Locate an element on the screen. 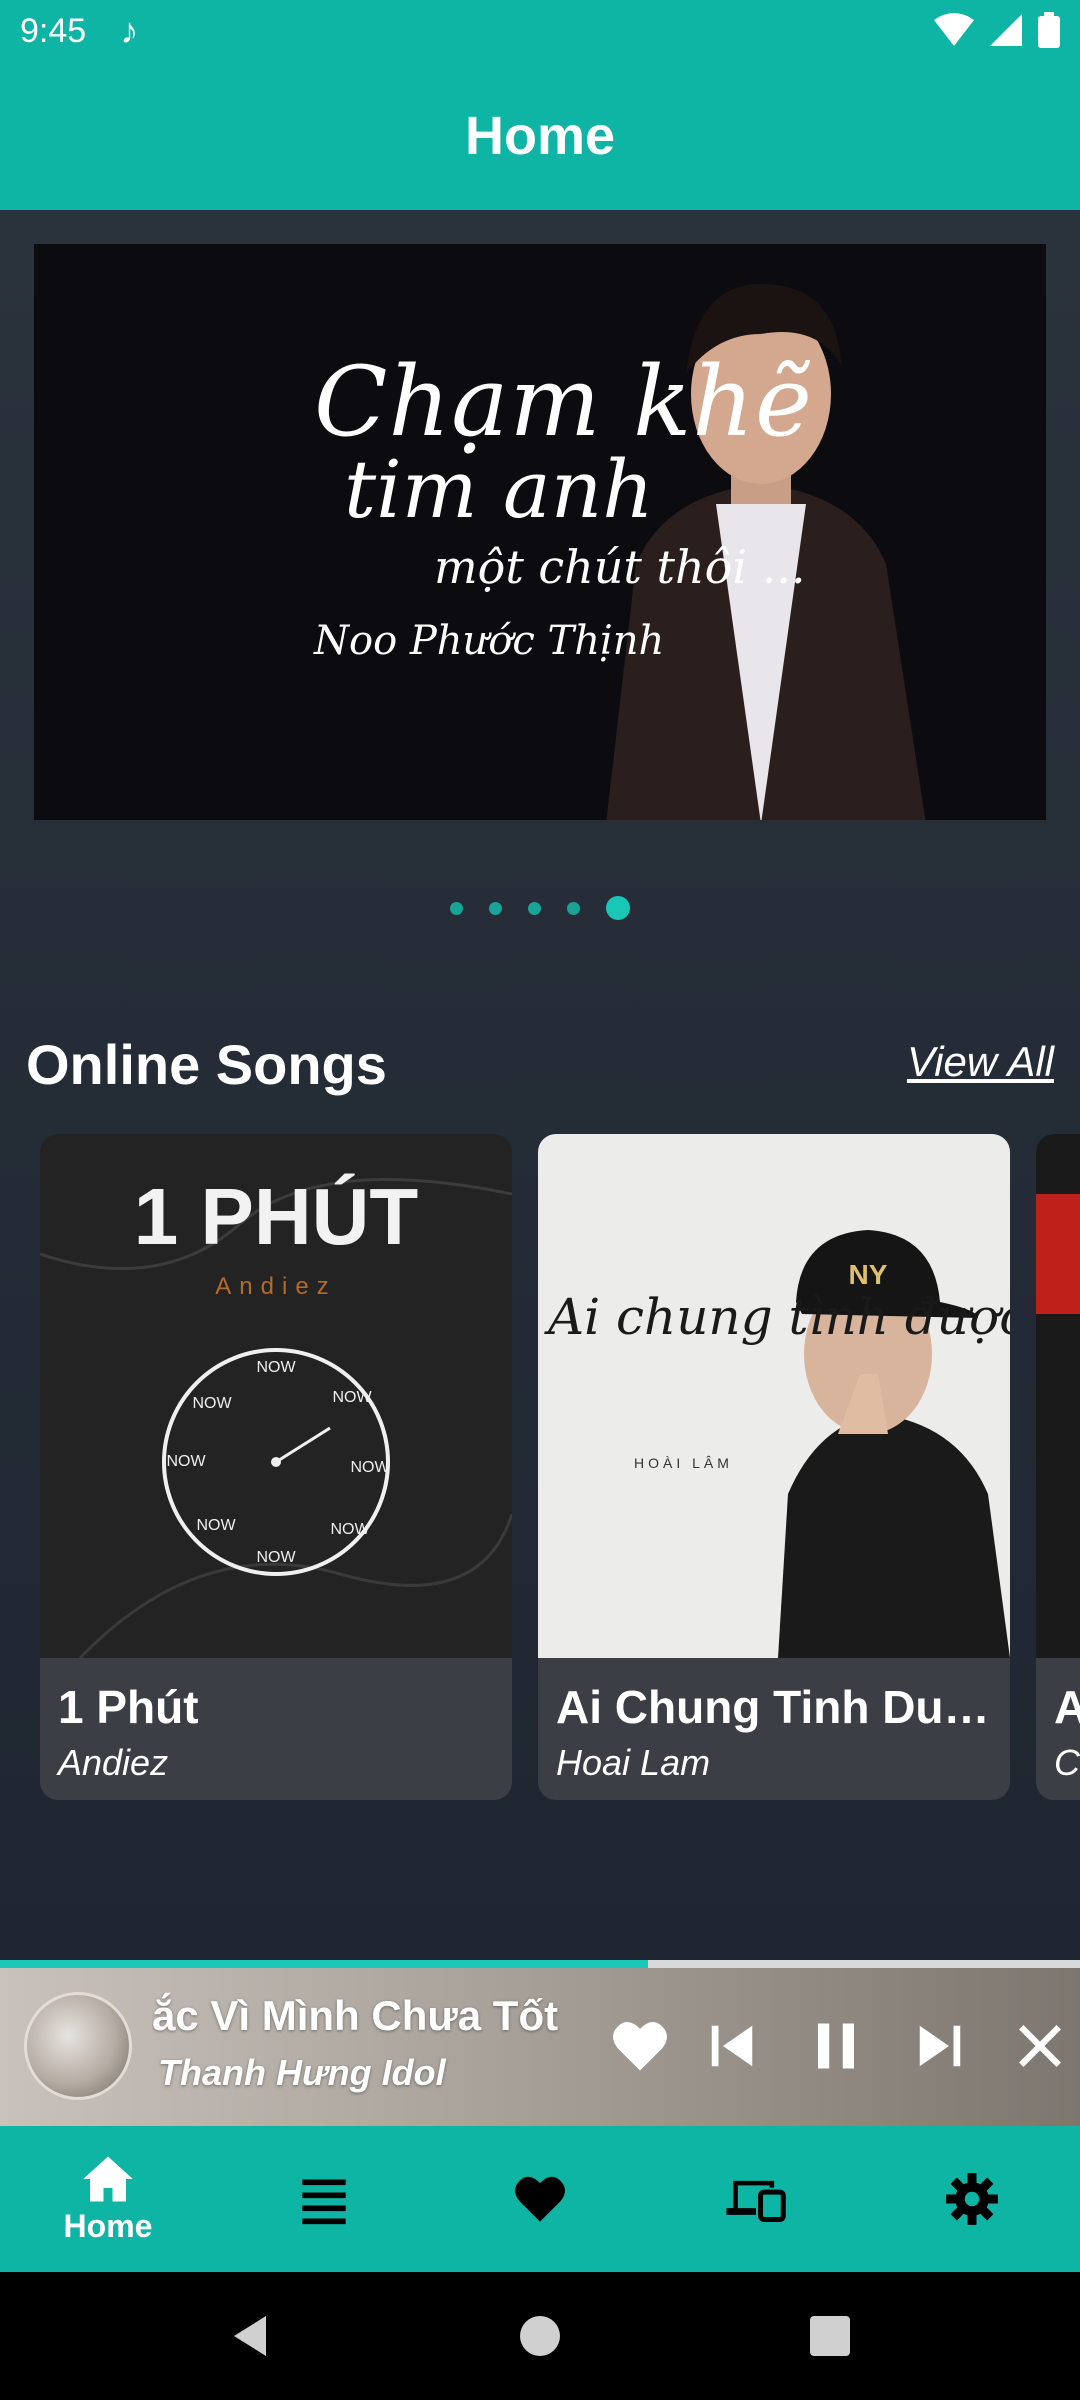  pause-button is located at coordinates (836, 2046).